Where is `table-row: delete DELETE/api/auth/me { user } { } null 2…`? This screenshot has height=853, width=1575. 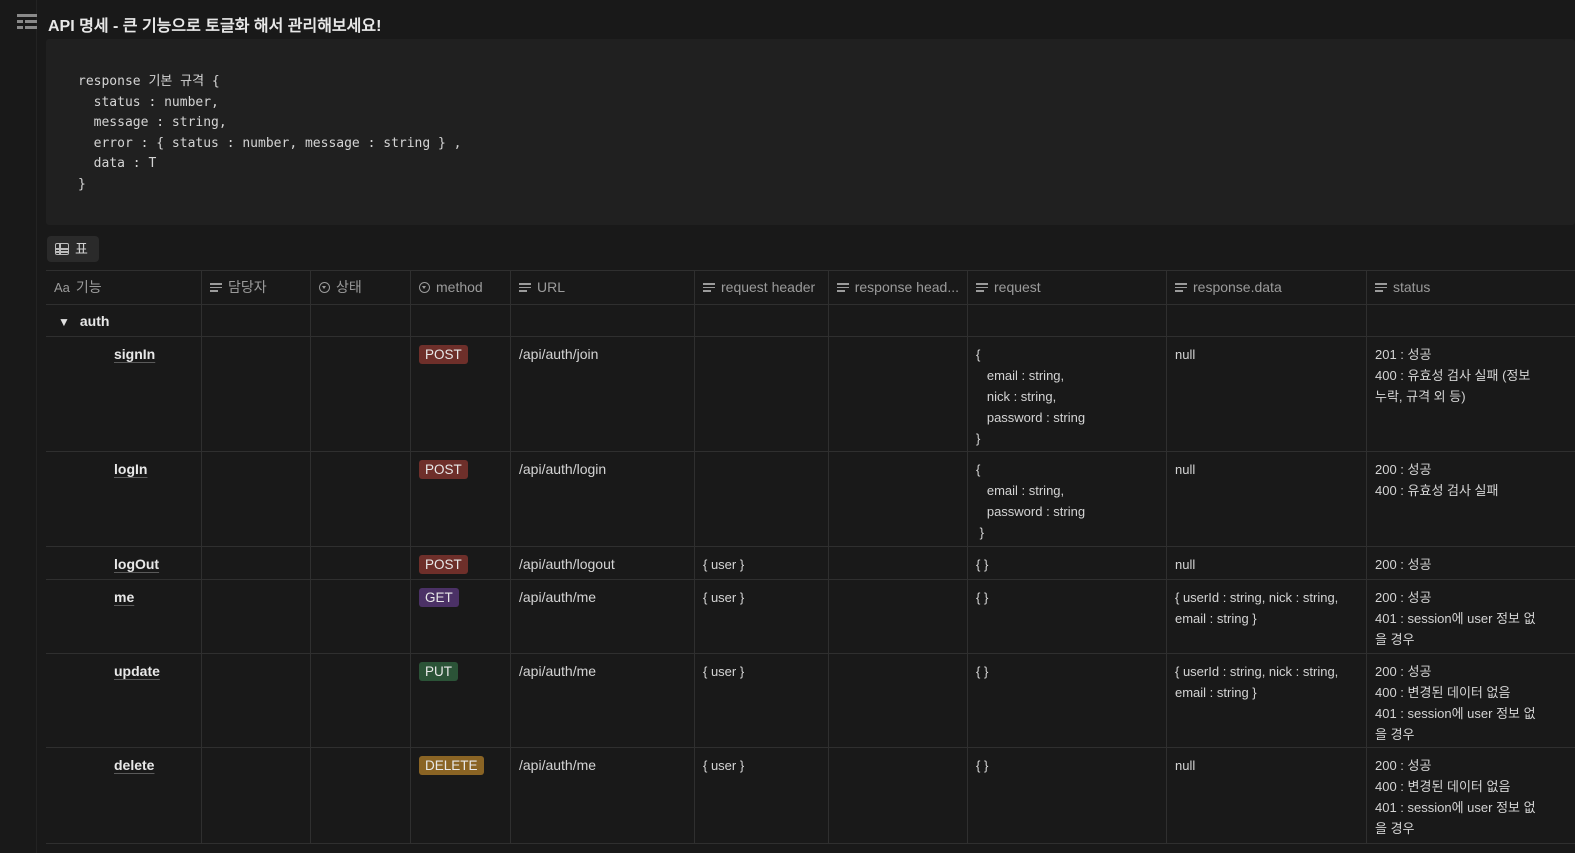
table-row: delete DELETE/api/auth/me { user } { } null 2… is located at coordinates (810, 796).